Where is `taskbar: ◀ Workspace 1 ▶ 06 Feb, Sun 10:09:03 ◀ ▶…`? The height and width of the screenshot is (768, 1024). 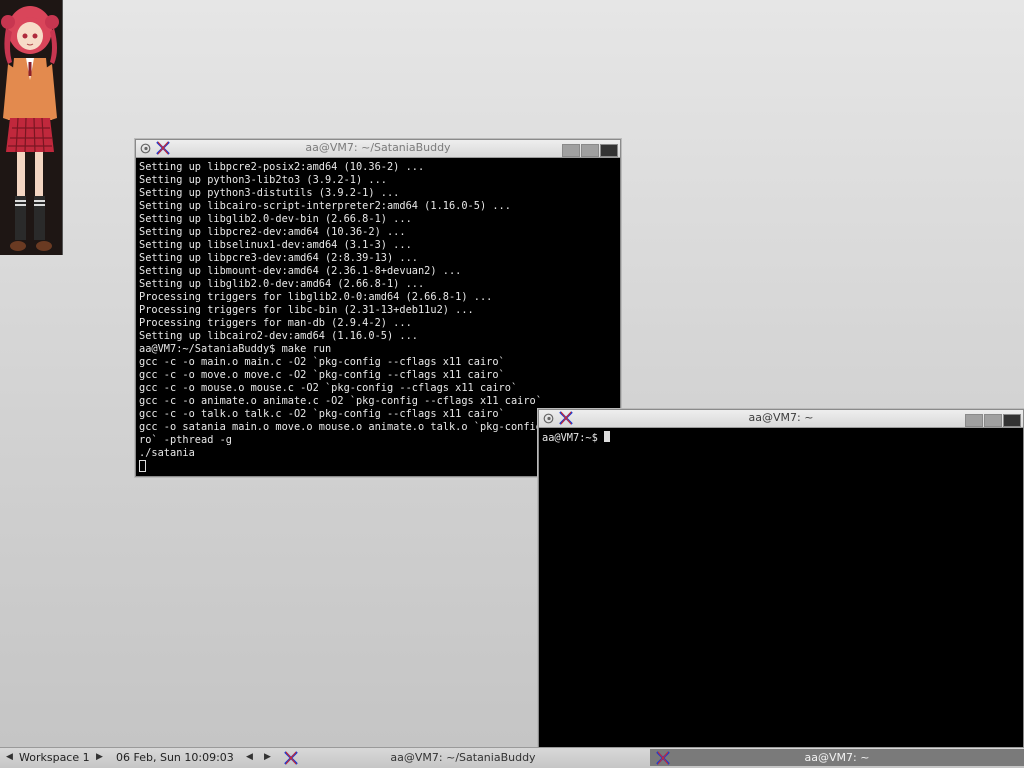
taskbar: ◀ Workspace 1 ▶ 06 Feb, Sun 10:09:03 ◀ ▶… is located at coordinates (512, 757).